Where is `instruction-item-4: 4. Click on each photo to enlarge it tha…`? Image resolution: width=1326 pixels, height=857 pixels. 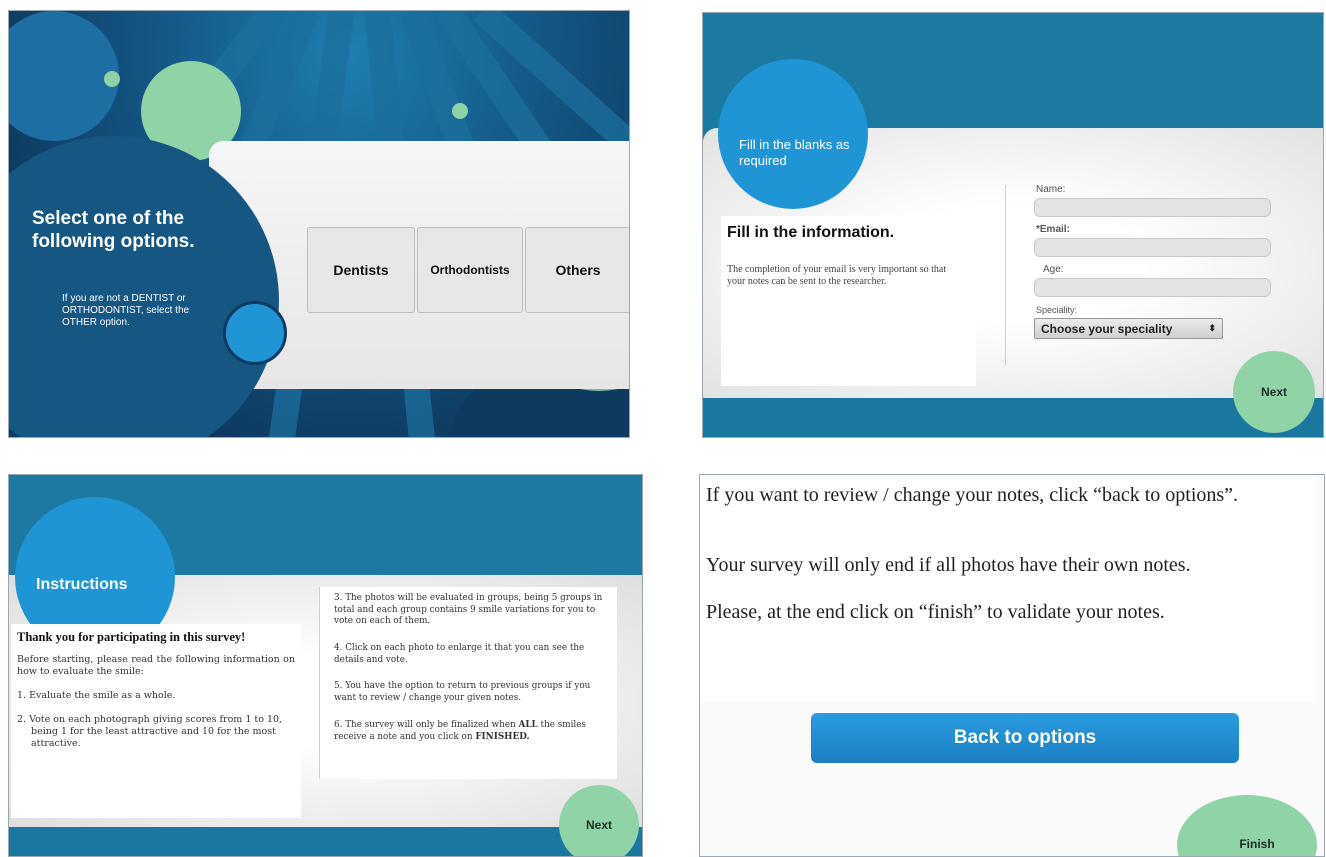 instruction-item-4: 4. Click on each photo to enlarge it tha… is located at coordinates (459, 654).